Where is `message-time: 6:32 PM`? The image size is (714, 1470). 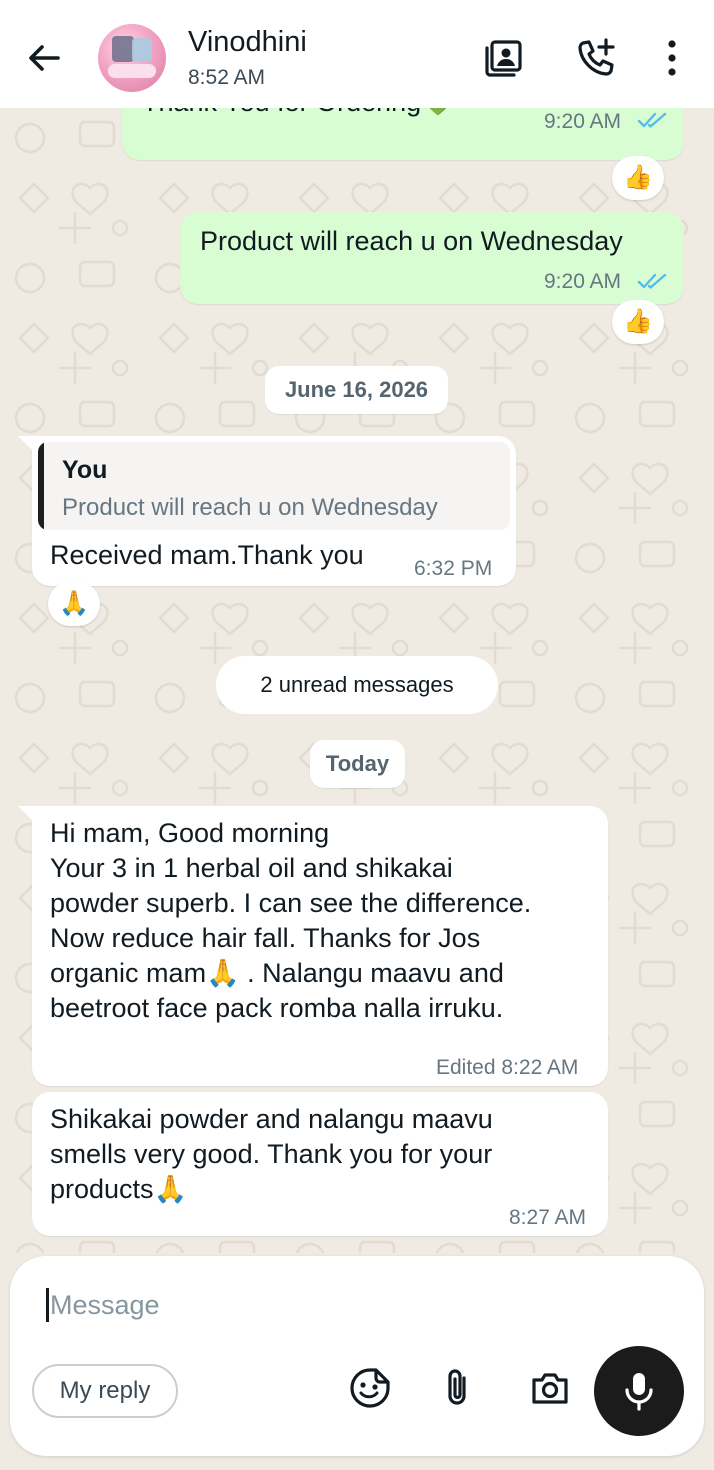 message-time: 6:32 PM is located at coordinates (453, 568).